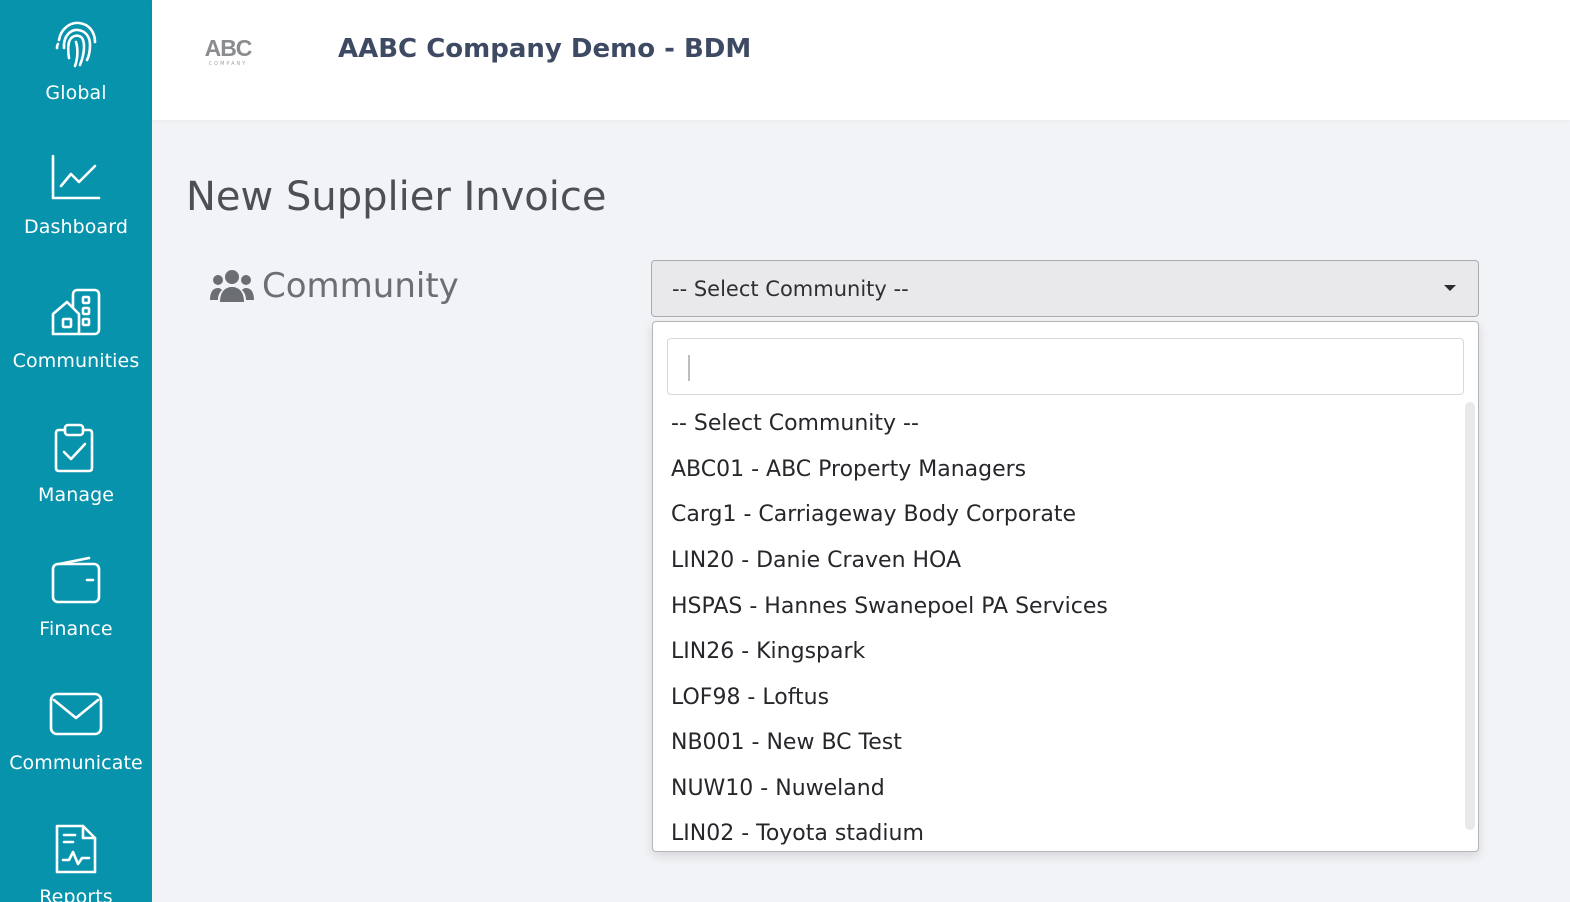  I want to click on community-option: LIN02 - Toyota stadium, so click(797, 832).